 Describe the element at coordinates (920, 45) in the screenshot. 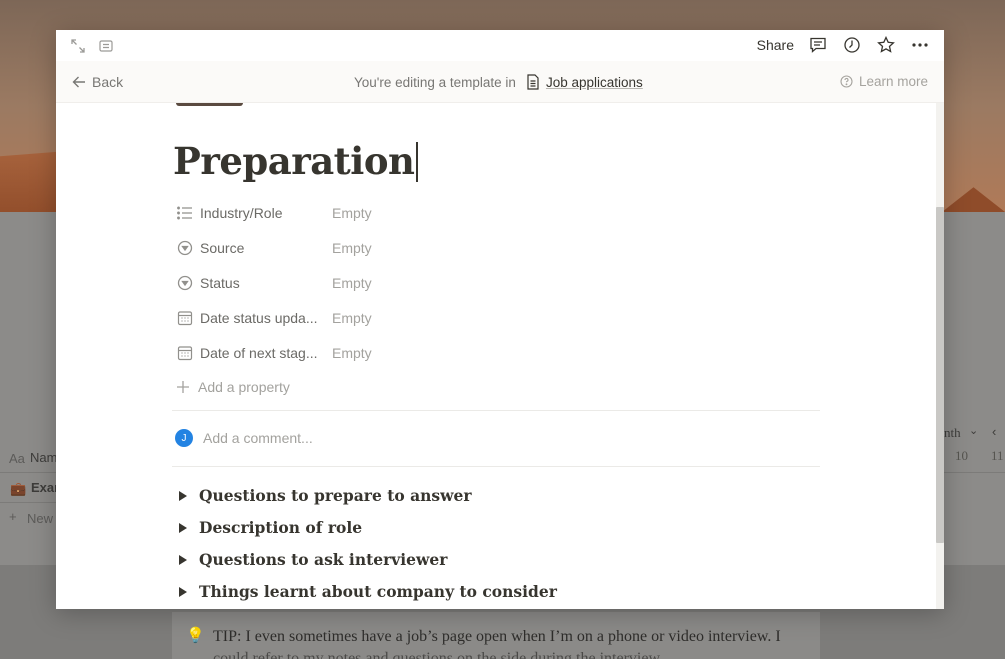

I see `more-icon` at that location.